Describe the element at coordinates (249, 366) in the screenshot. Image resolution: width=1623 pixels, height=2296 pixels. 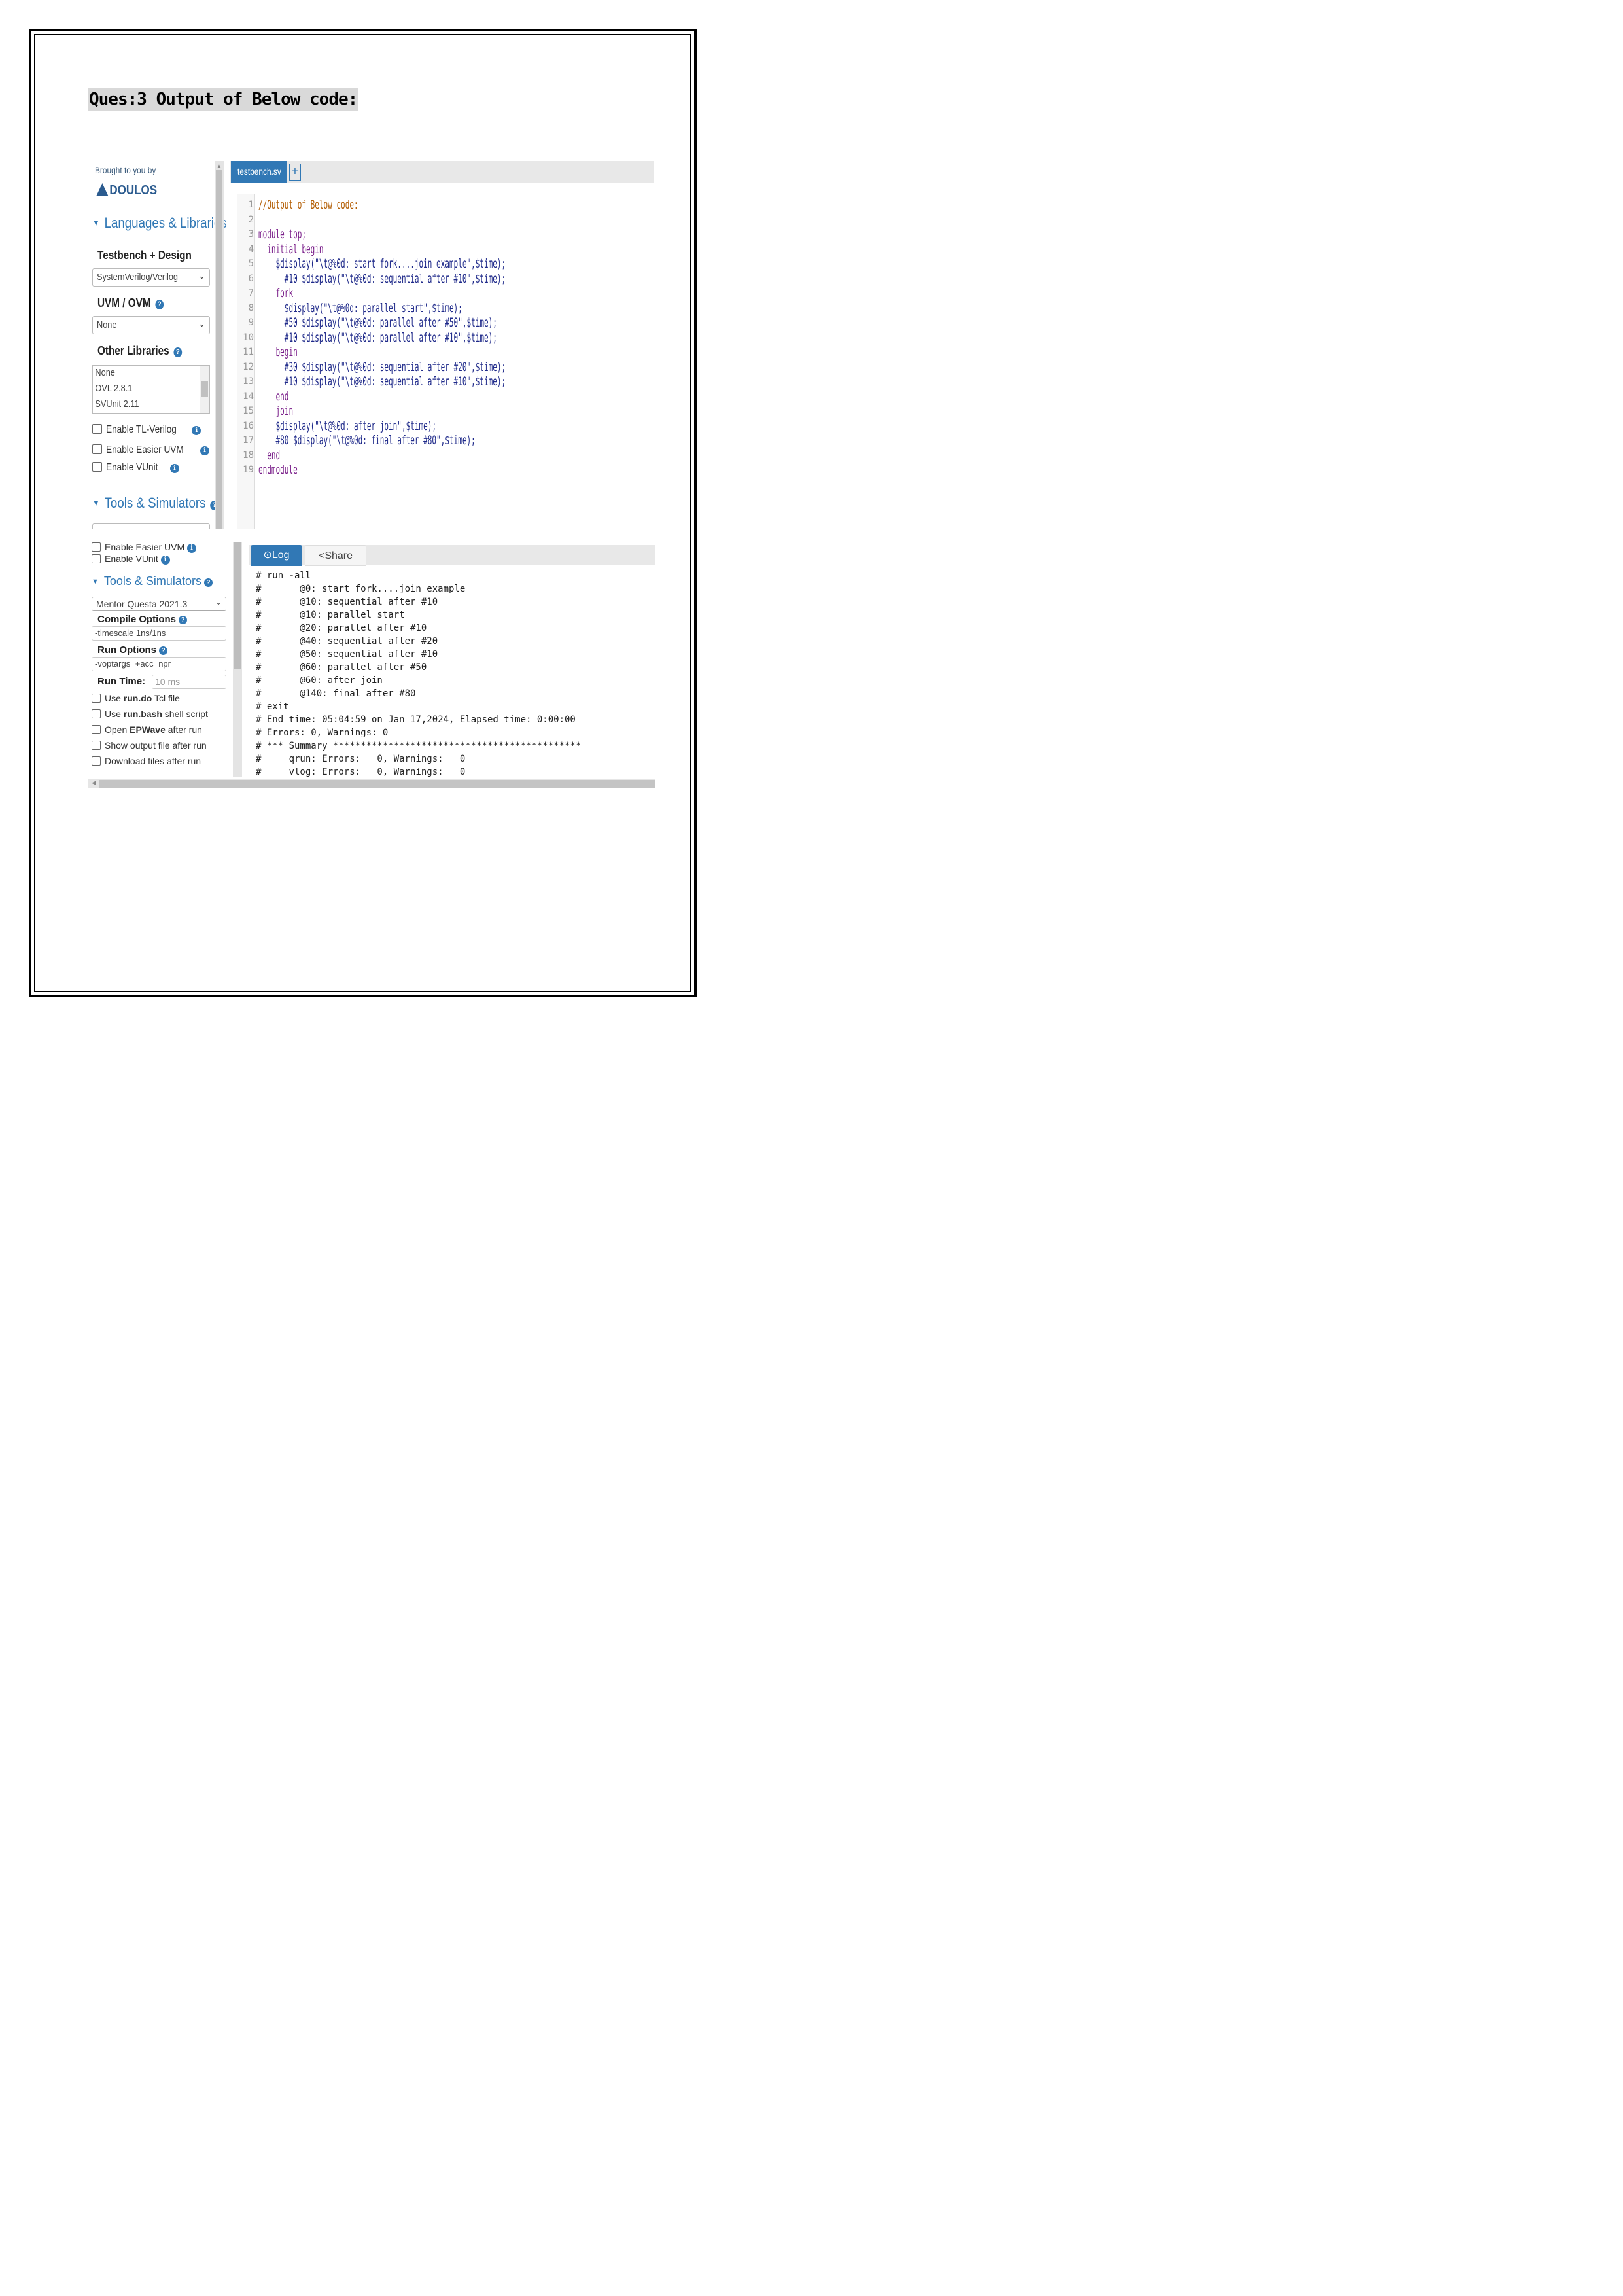
I see `line-number: 12` at that location.